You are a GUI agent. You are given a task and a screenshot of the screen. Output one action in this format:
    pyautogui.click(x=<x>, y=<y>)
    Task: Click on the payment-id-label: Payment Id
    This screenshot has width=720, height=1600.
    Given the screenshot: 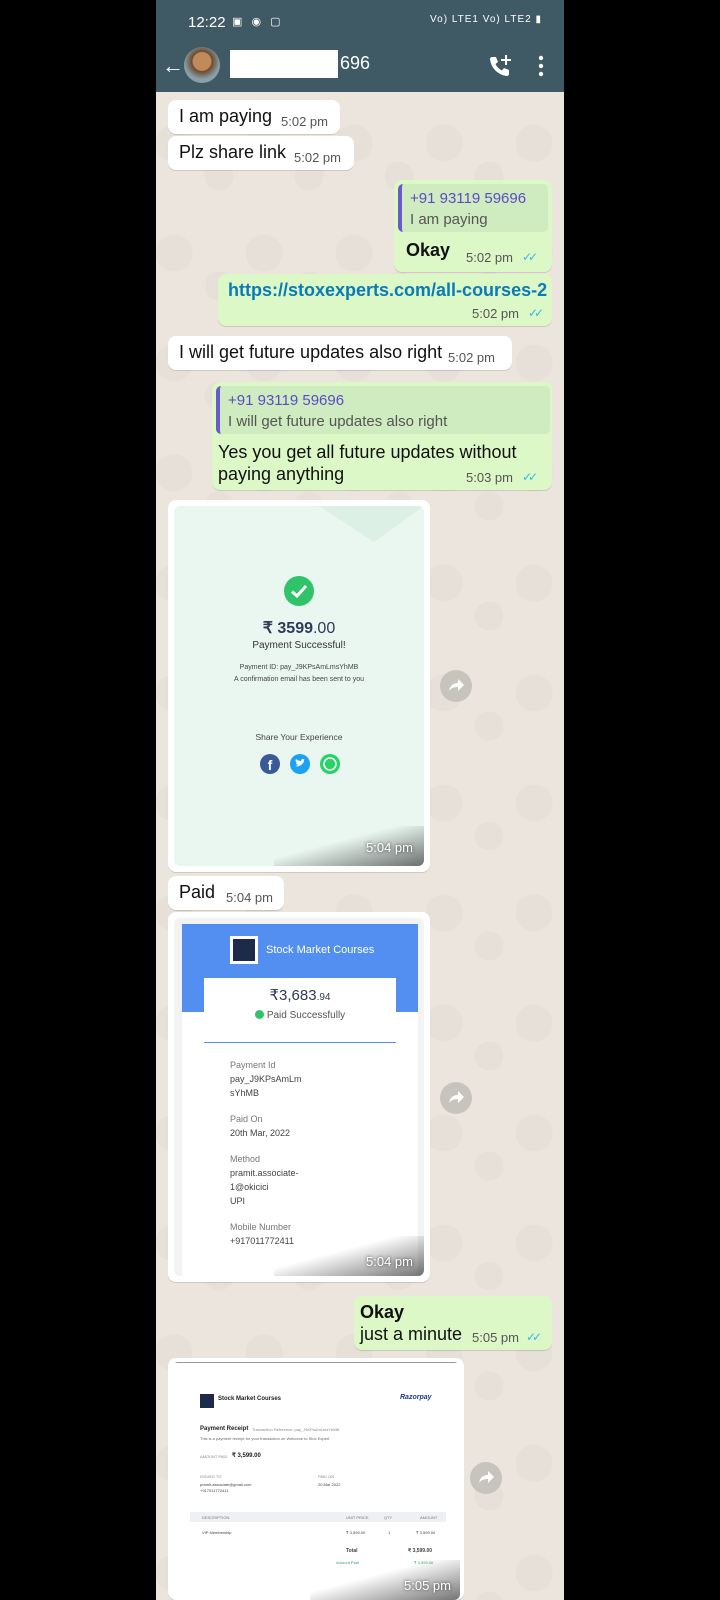 What is the action you would take?
    pyautogui.click(x=253, y=1065)
    